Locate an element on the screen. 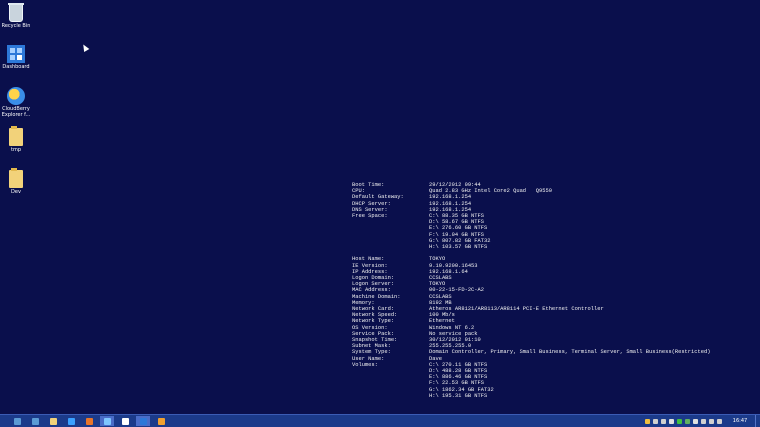  start-button is located at coordinates (17, 421).